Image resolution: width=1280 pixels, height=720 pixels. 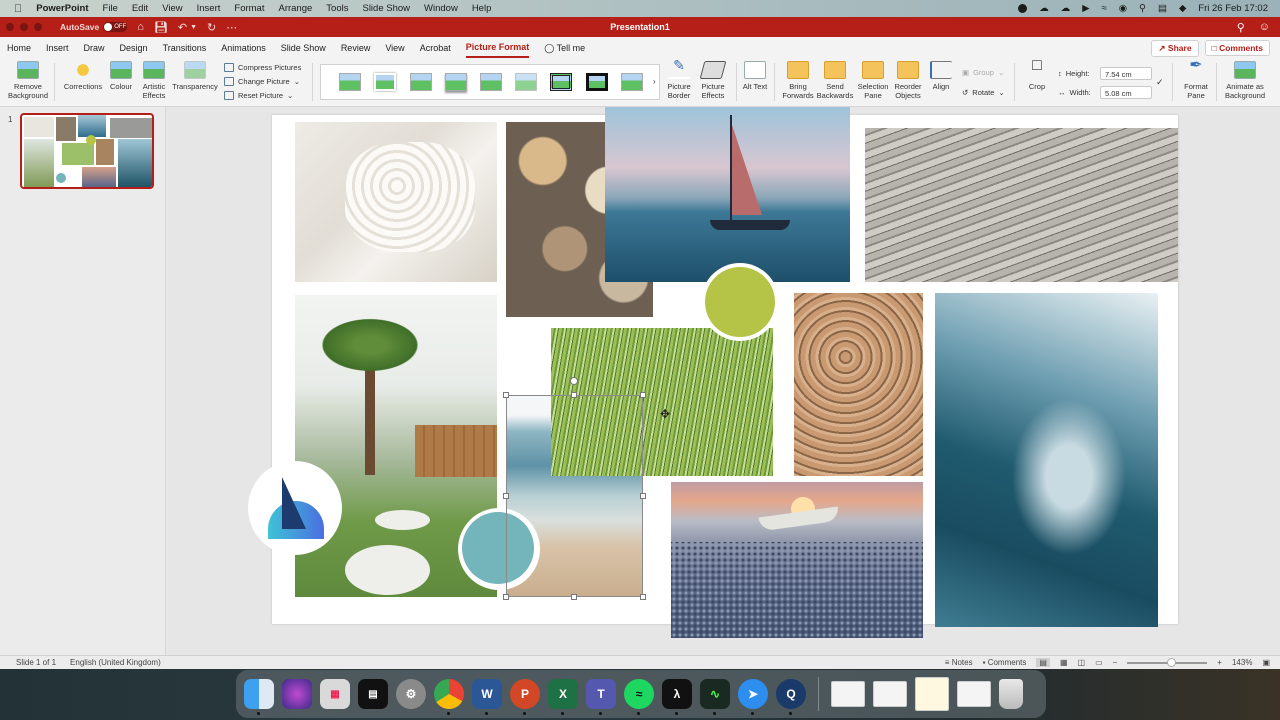 What do you see at coordinates (654, 81) in the screenshot?
I see `gallery-more-chevron-icon: ›` at bounding box center [654, 81].